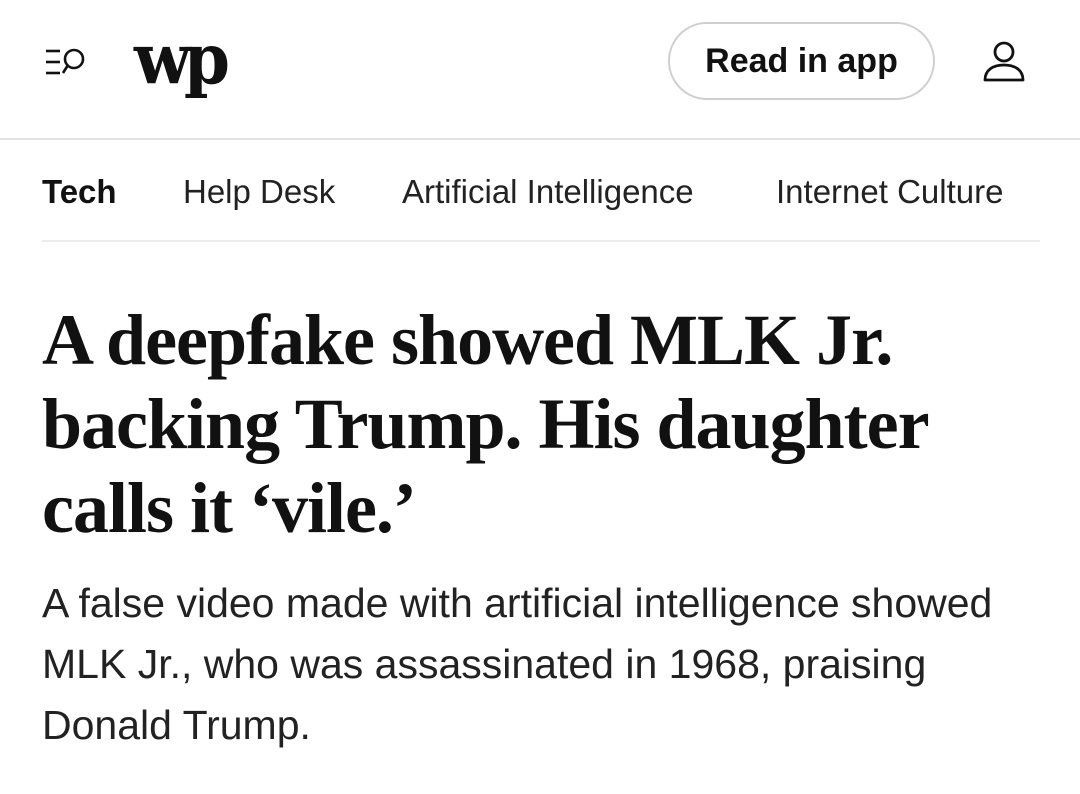  Describe the element at coordinates (67, 62) in the screenshot. I see `menu-search-icon` at that location.